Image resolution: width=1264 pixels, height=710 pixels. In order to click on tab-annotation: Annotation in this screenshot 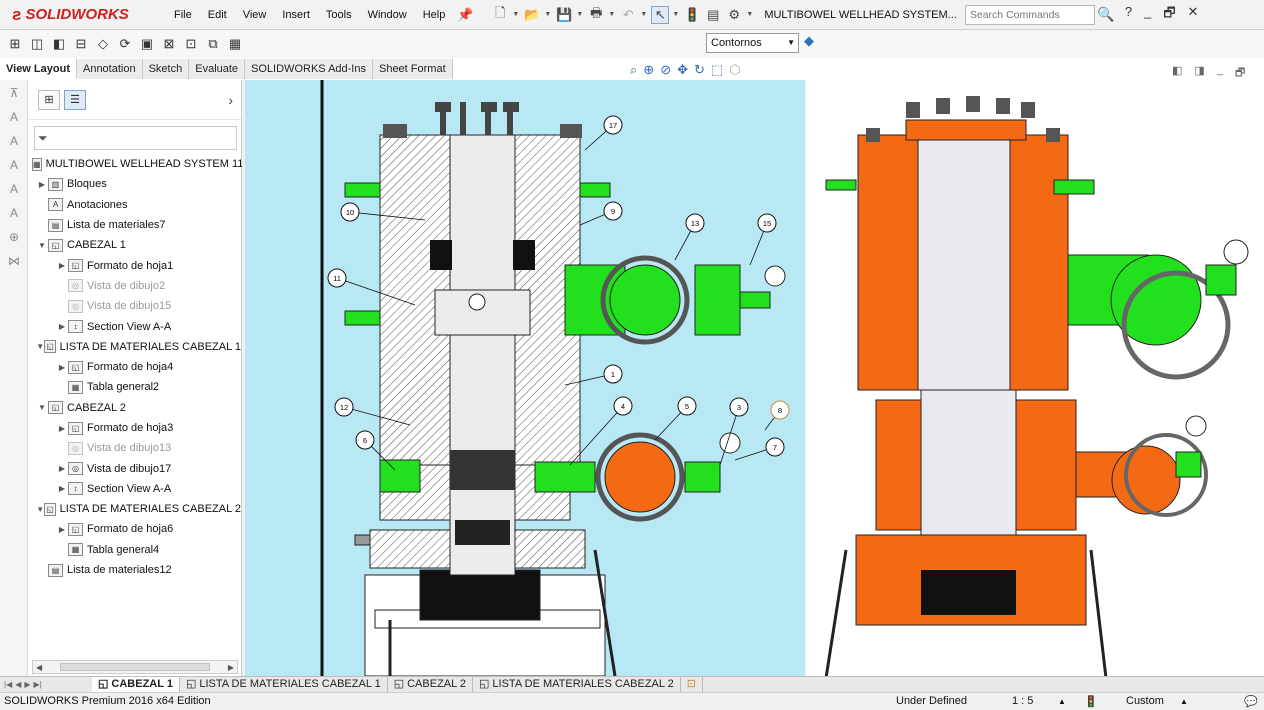, I will do `click(109, 69)`.